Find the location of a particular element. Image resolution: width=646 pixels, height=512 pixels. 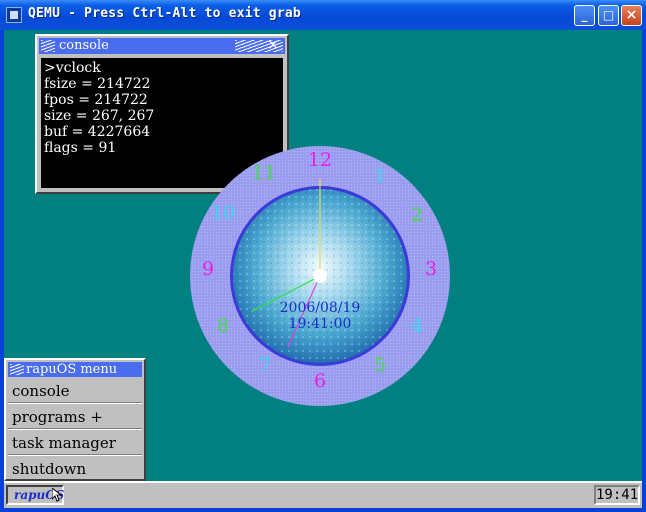

clock-center is located at coordinates (320, 276).